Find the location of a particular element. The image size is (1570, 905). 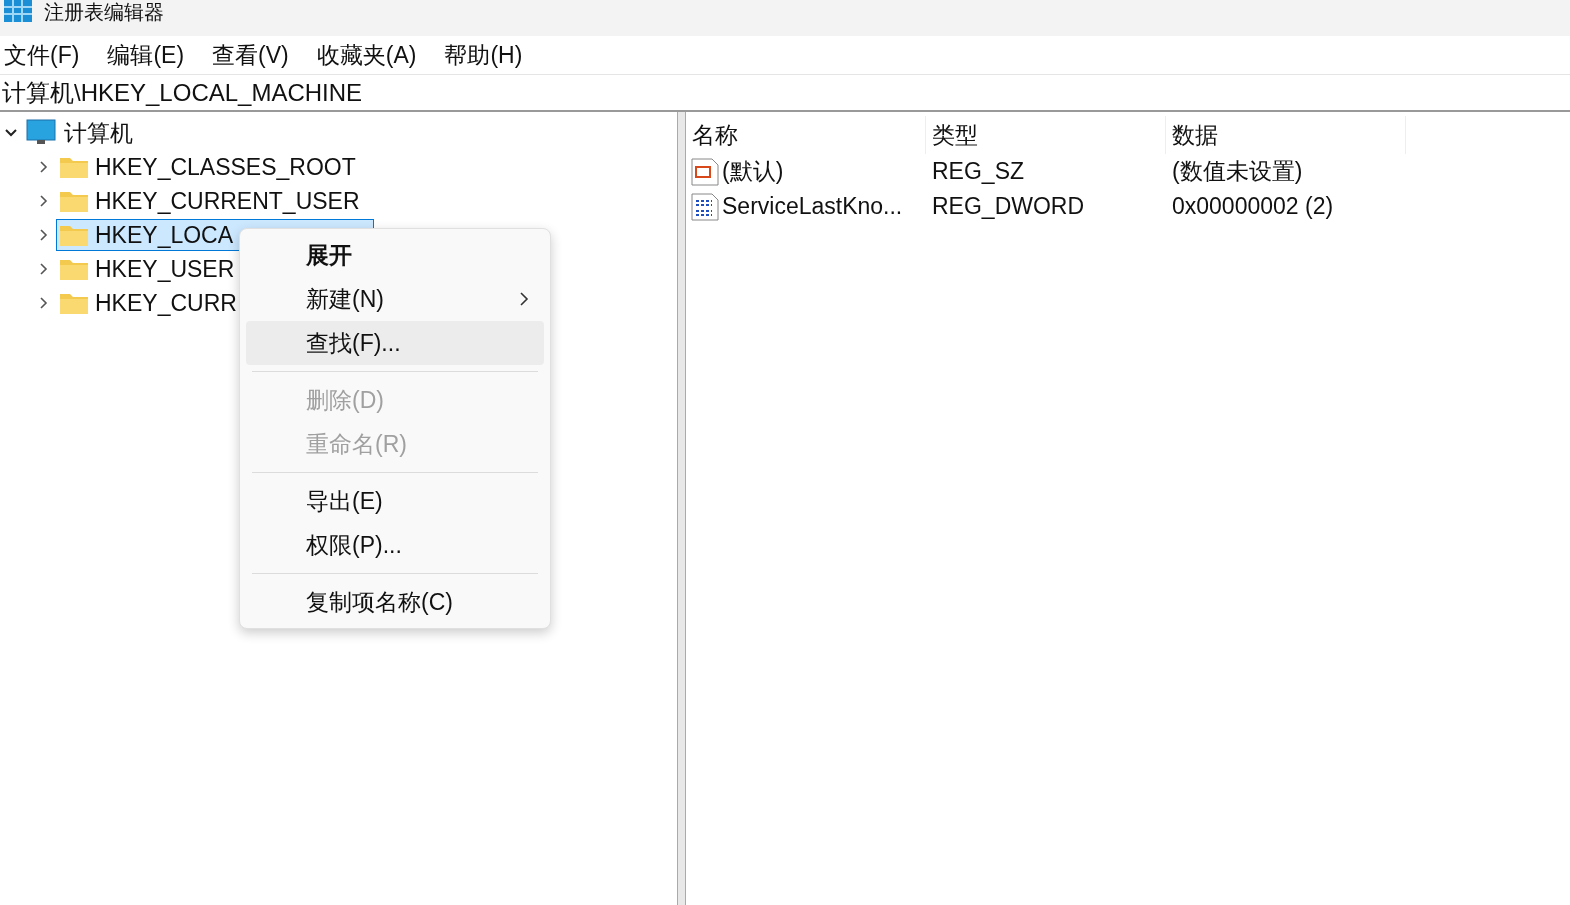

table-cell-text: 0x00000002 (2) is located at coordinates (1253, 207).